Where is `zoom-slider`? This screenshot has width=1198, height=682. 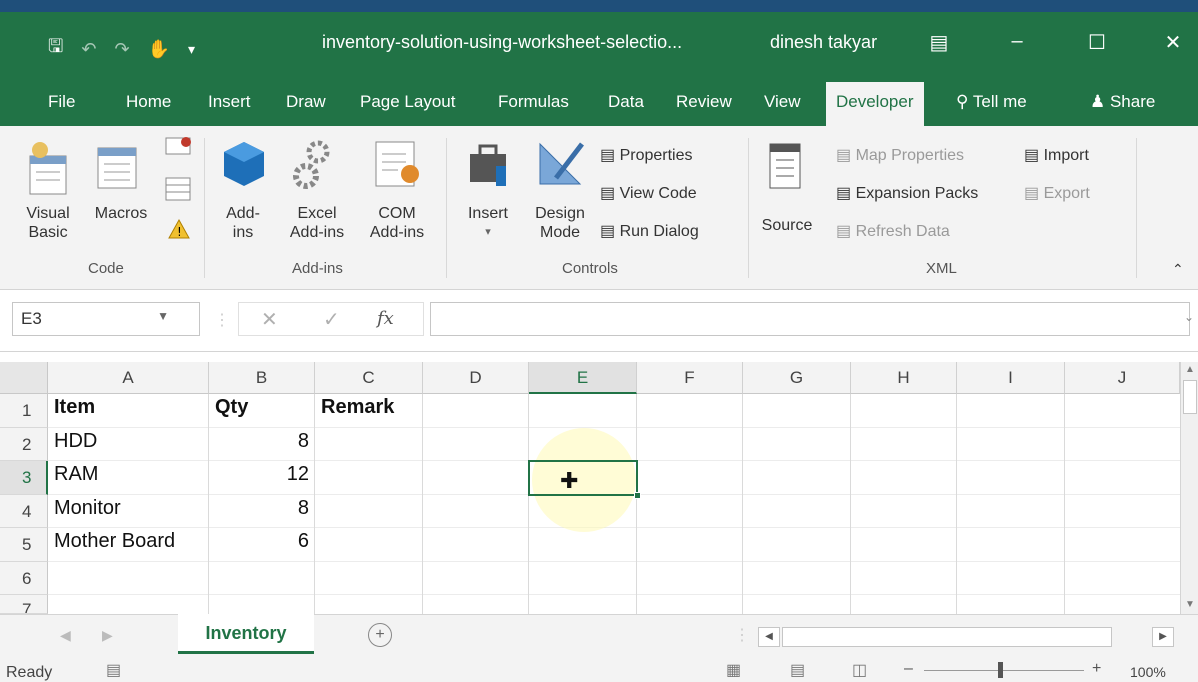 zoom-slider is located at coordinates (1004, 670).